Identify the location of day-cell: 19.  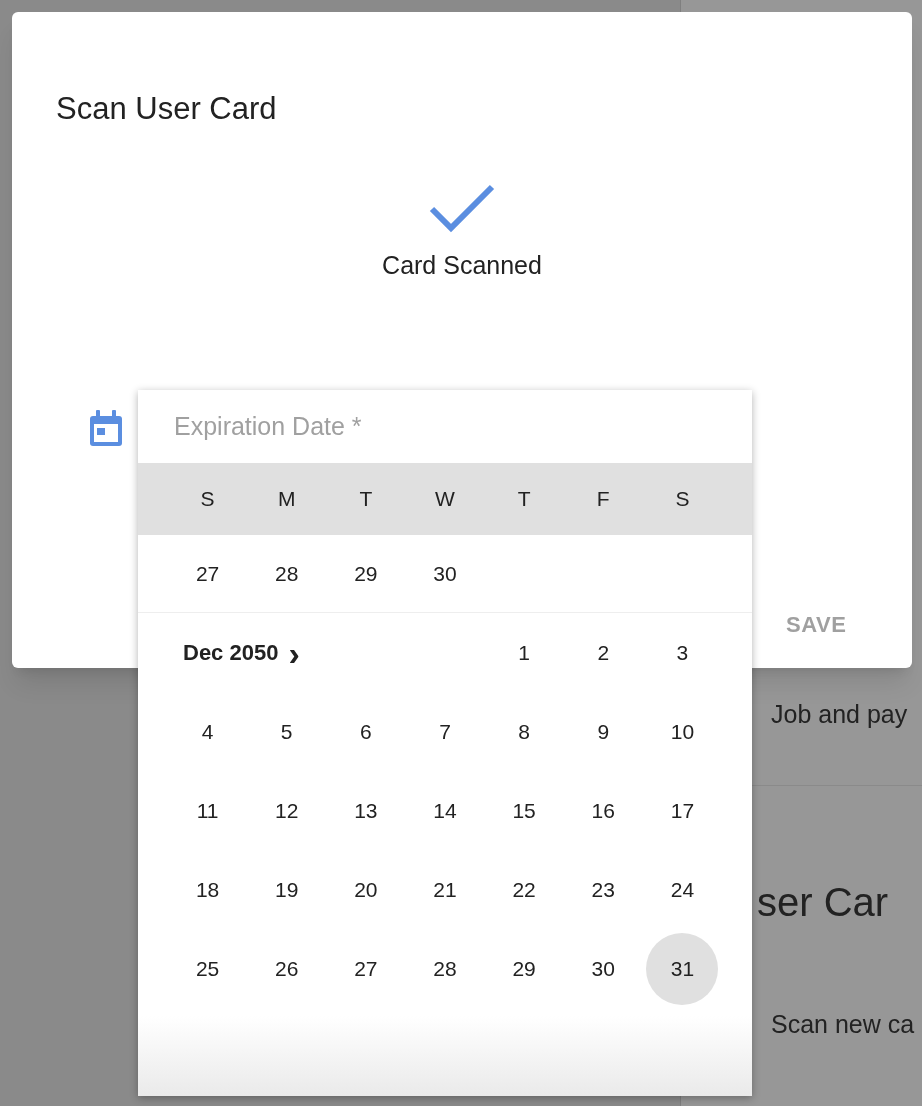
(286, 889).